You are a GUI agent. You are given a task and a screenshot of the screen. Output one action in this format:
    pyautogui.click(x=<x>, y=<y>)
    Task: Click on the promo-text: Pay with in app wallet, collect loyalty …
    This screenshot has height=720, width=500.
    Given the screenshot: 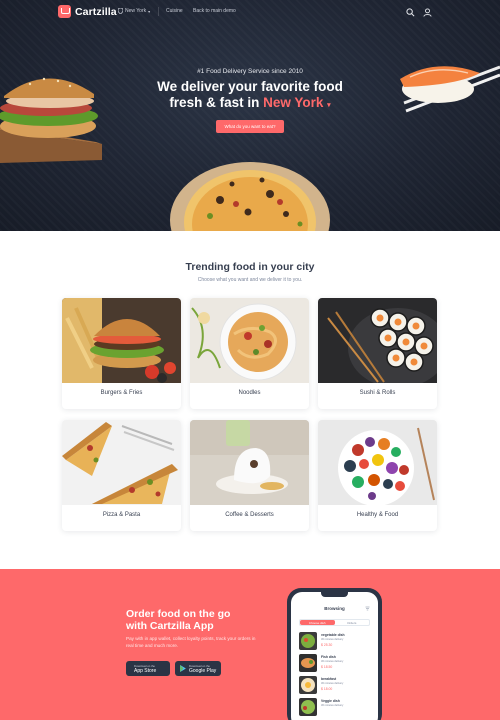 What is the action you would take?
    pyautogui.click(x=191, y=642)
    